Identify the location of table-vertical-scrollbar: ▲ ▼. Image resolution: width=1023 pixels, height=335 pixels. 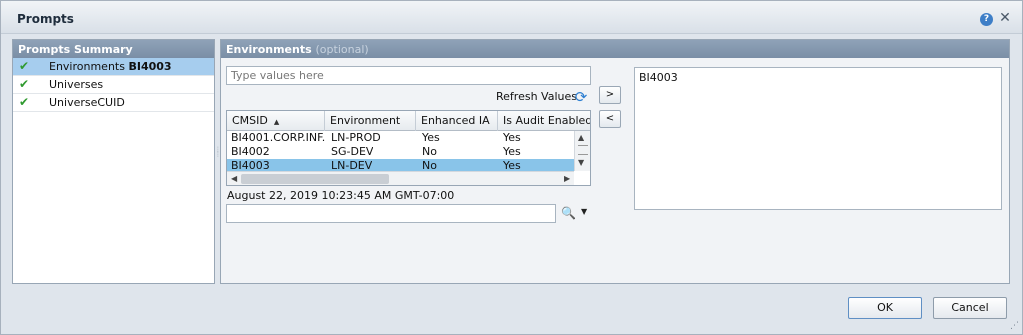
(582, 151).